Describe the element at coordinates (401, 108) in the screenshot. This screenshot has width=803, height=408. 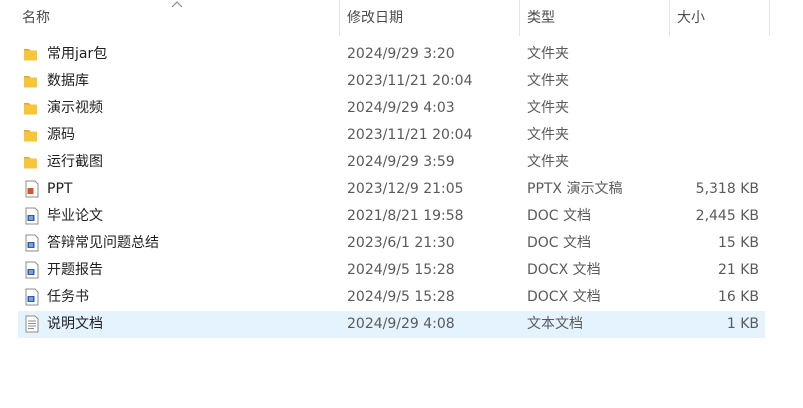
I see `file-date: 2024/9/29 4:03` at that location.